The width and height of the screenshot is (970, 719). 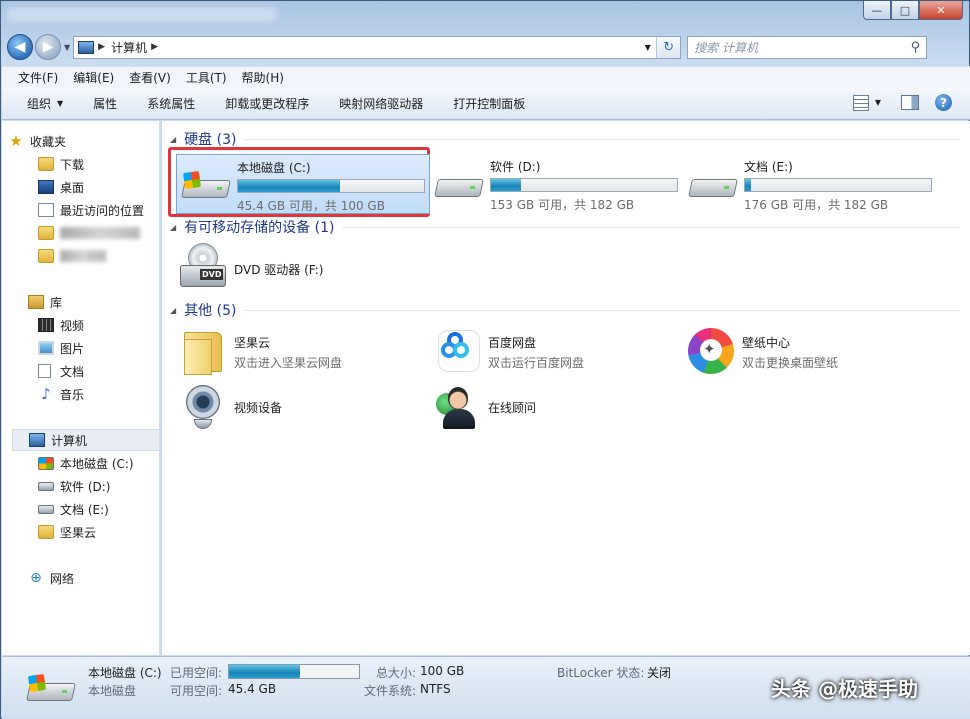 What do you see at coordinates (305, 352) in the screenshot?
I see `jianguoyun-item: 坚果云 双击进入坚果云网盘` at bounding box center [305, 352].